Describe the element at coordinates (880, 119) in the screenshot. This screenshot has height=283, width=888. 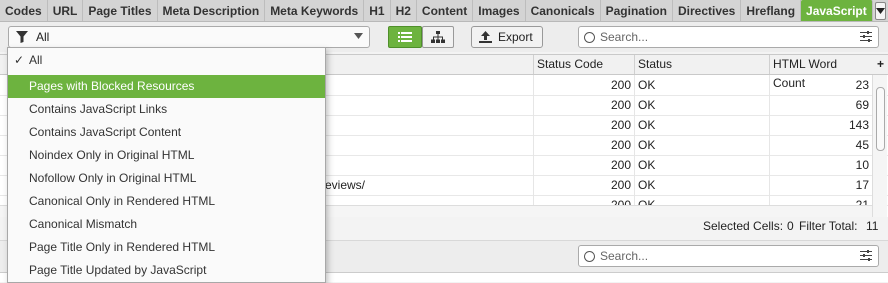
I see `scrollbar-thumb` at that location.